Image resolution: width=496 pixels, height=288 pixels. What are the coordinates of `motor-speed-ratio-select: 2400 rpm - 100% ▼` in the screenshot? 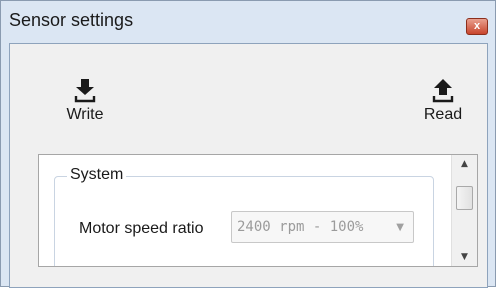 It's located at (322, 227).